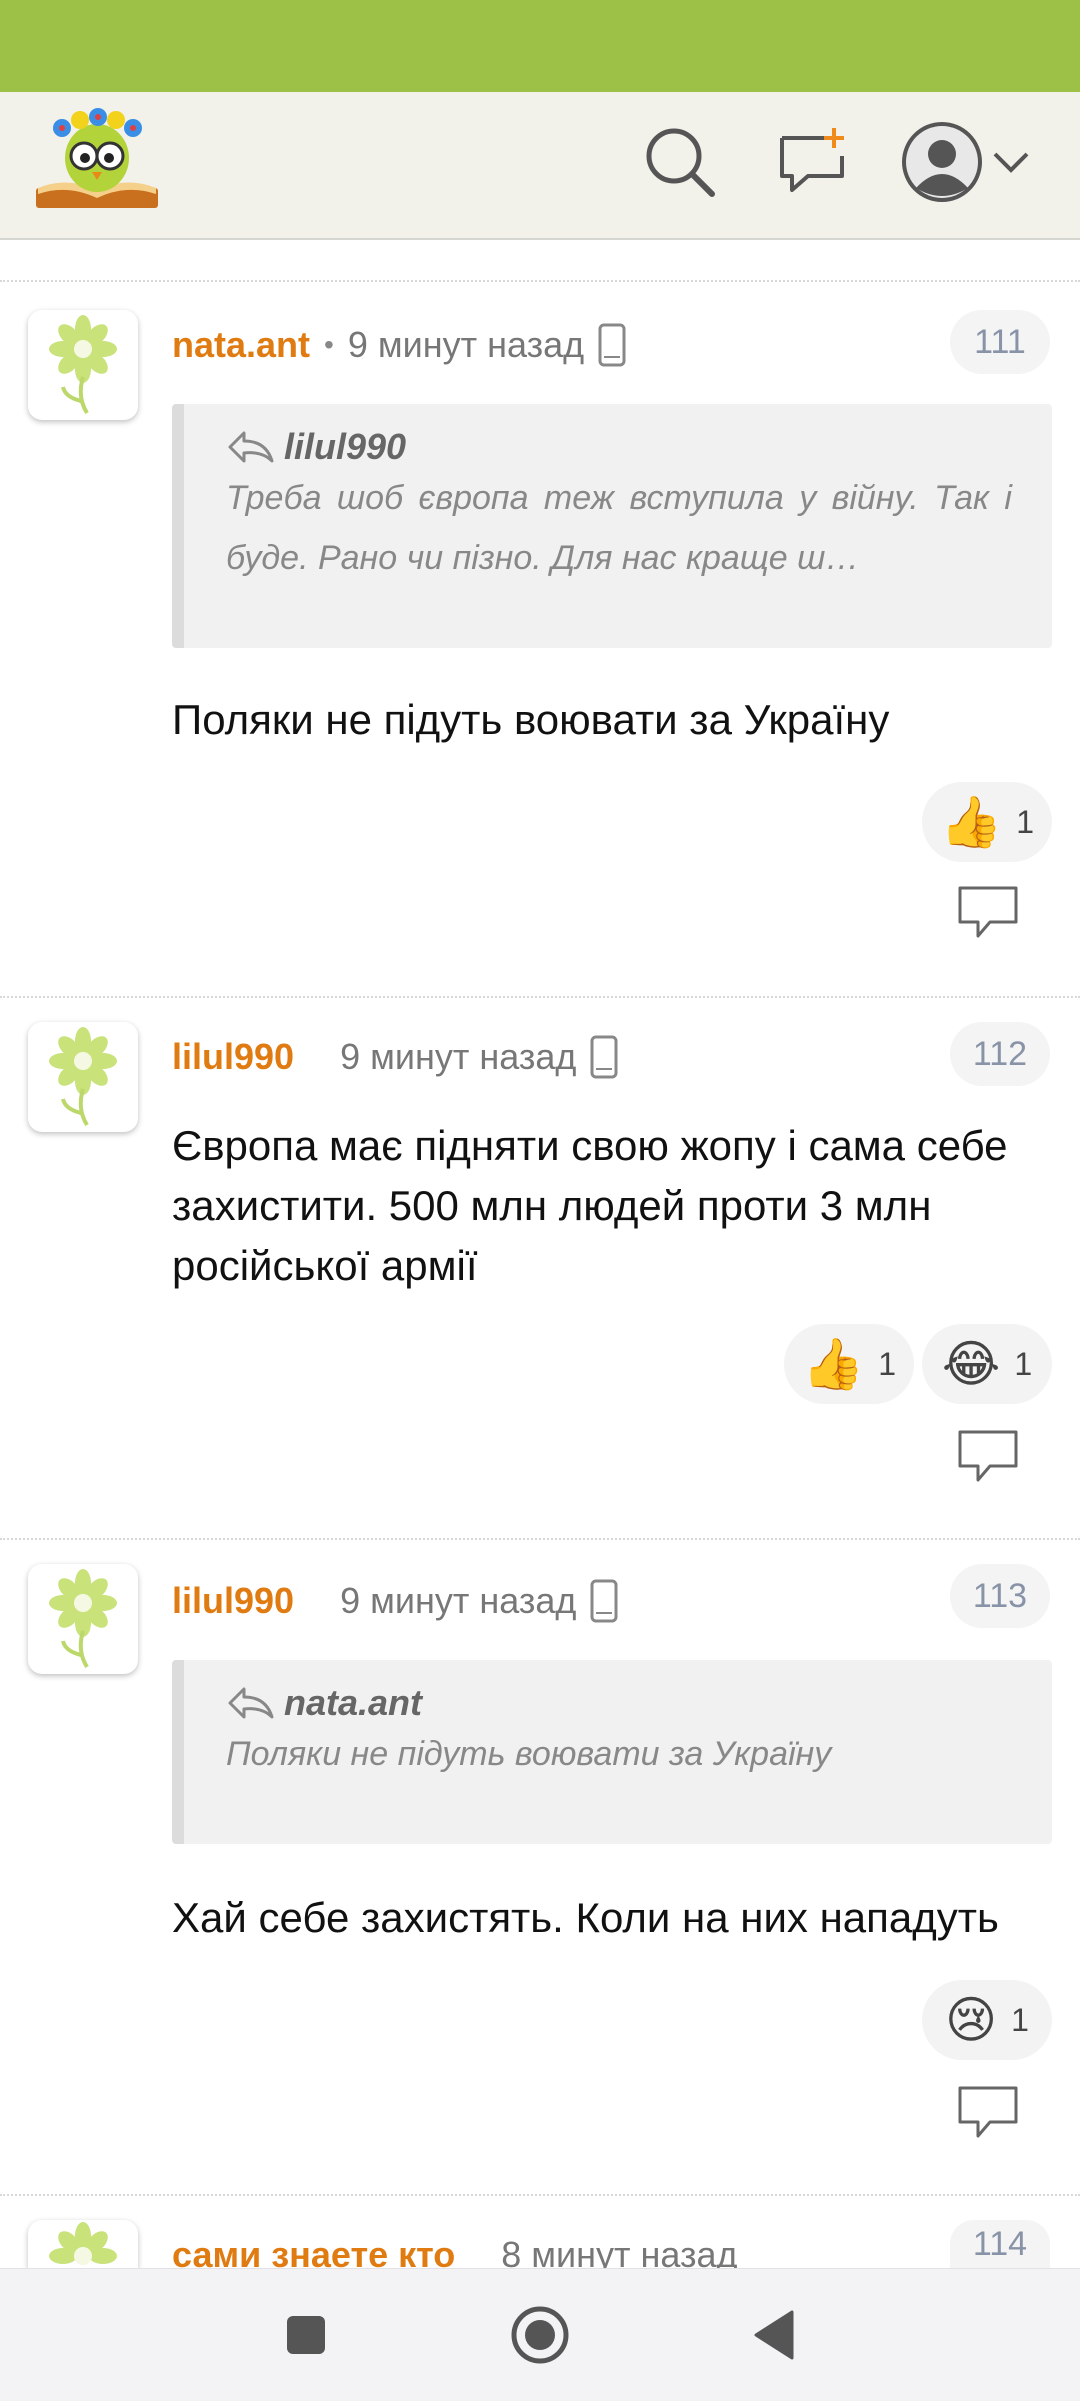 This screenshot has height=2401, width=1080. I want to click on quote-author: nata.ant, so click(619, 1703).